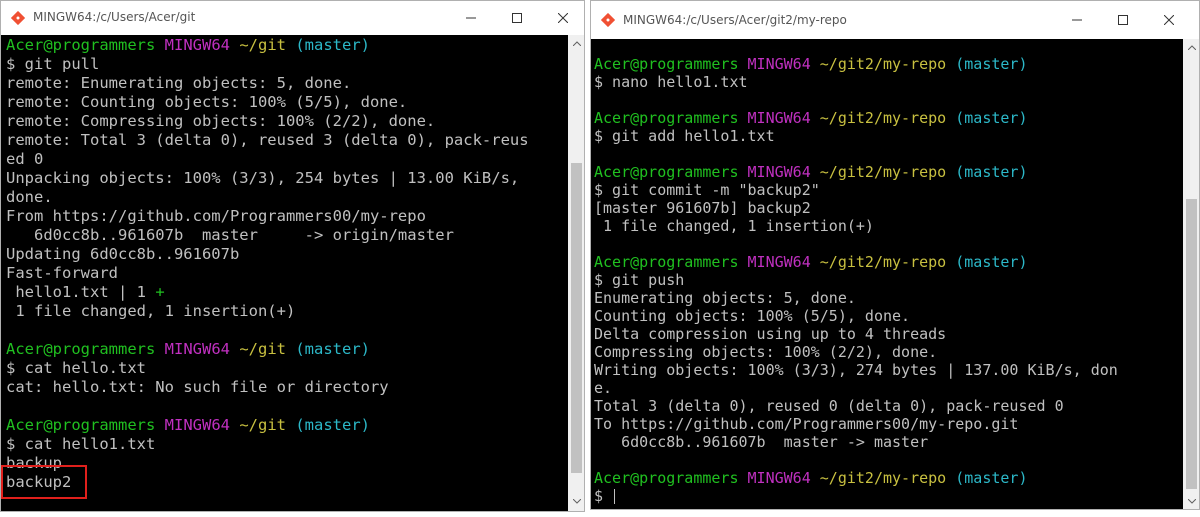  Describe the element at coordinates (267, 197) in the screenshot. I see `terminal-line: done.` at that location.